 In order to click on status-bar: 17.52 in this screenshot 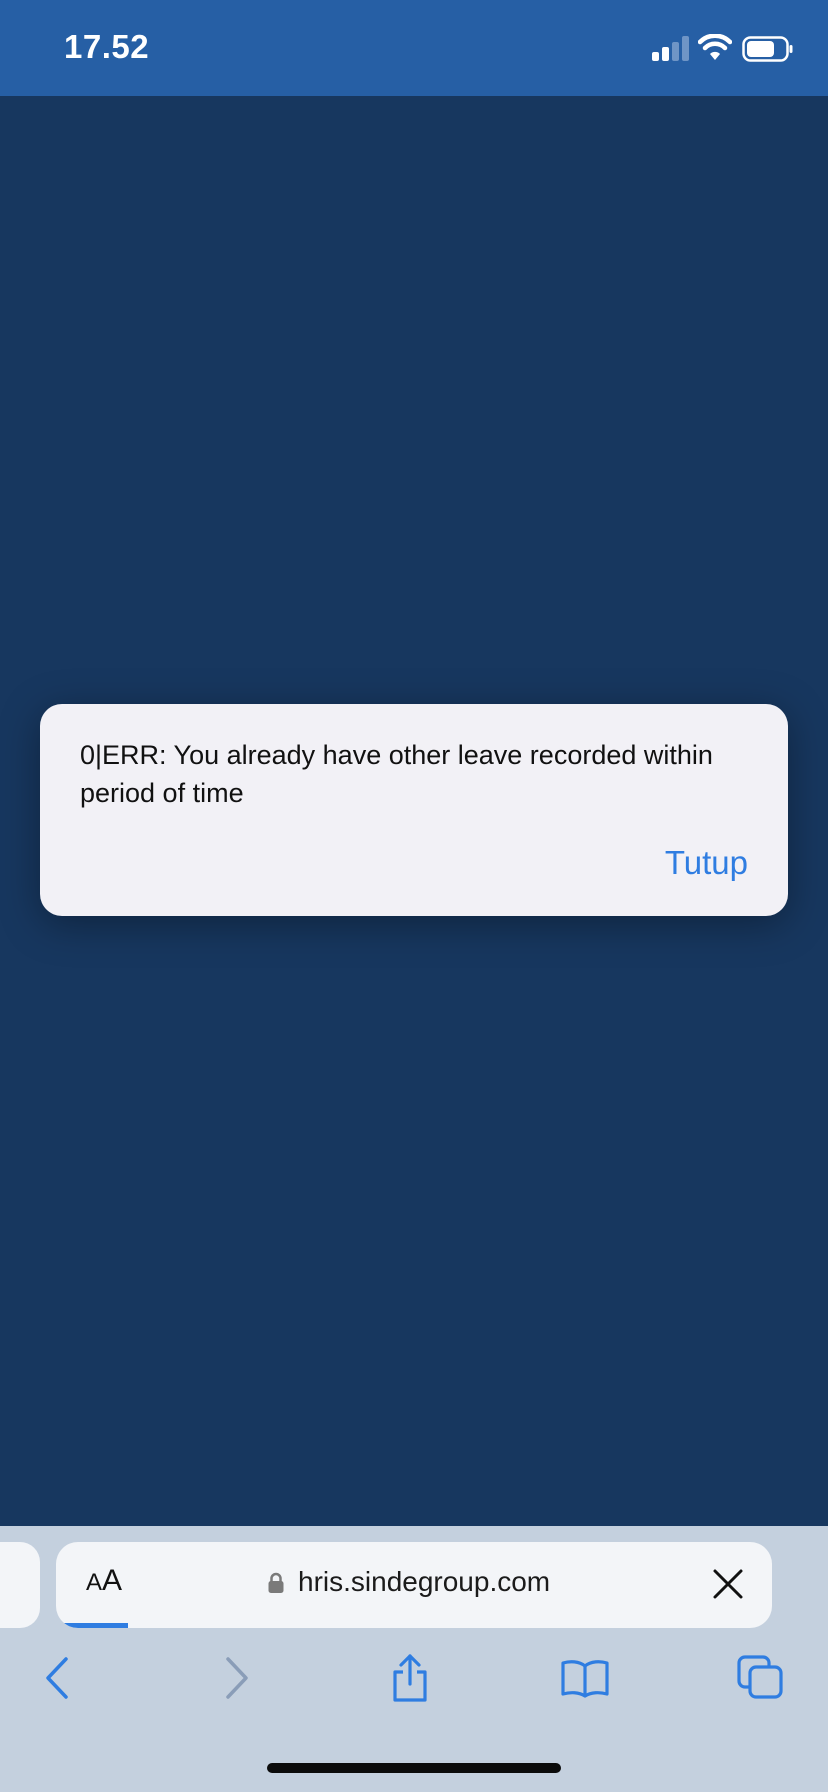, I will do `click(414, 48)`.